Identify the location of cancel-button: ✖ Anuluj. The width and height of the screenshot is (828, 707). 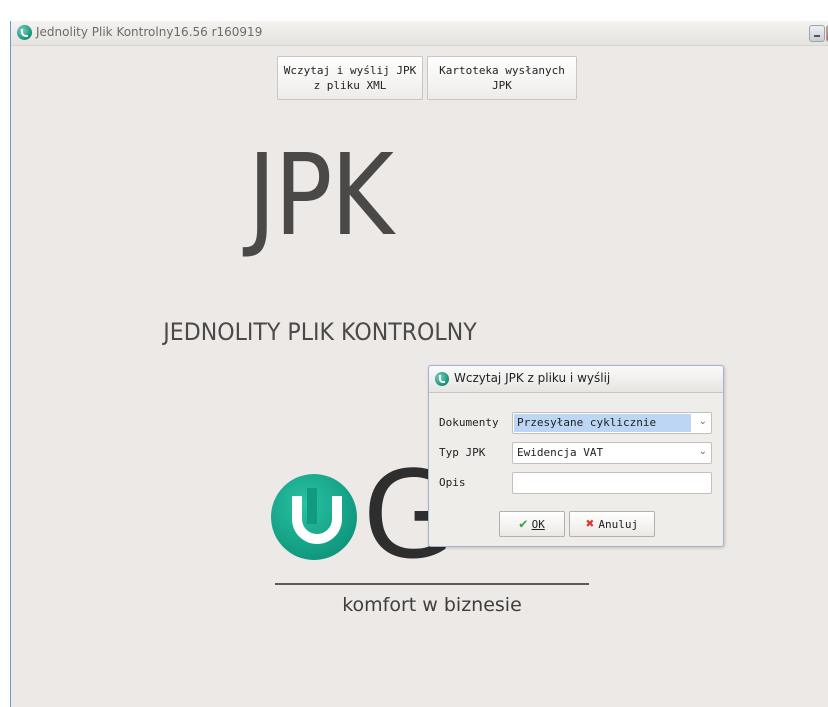
(612, 524).